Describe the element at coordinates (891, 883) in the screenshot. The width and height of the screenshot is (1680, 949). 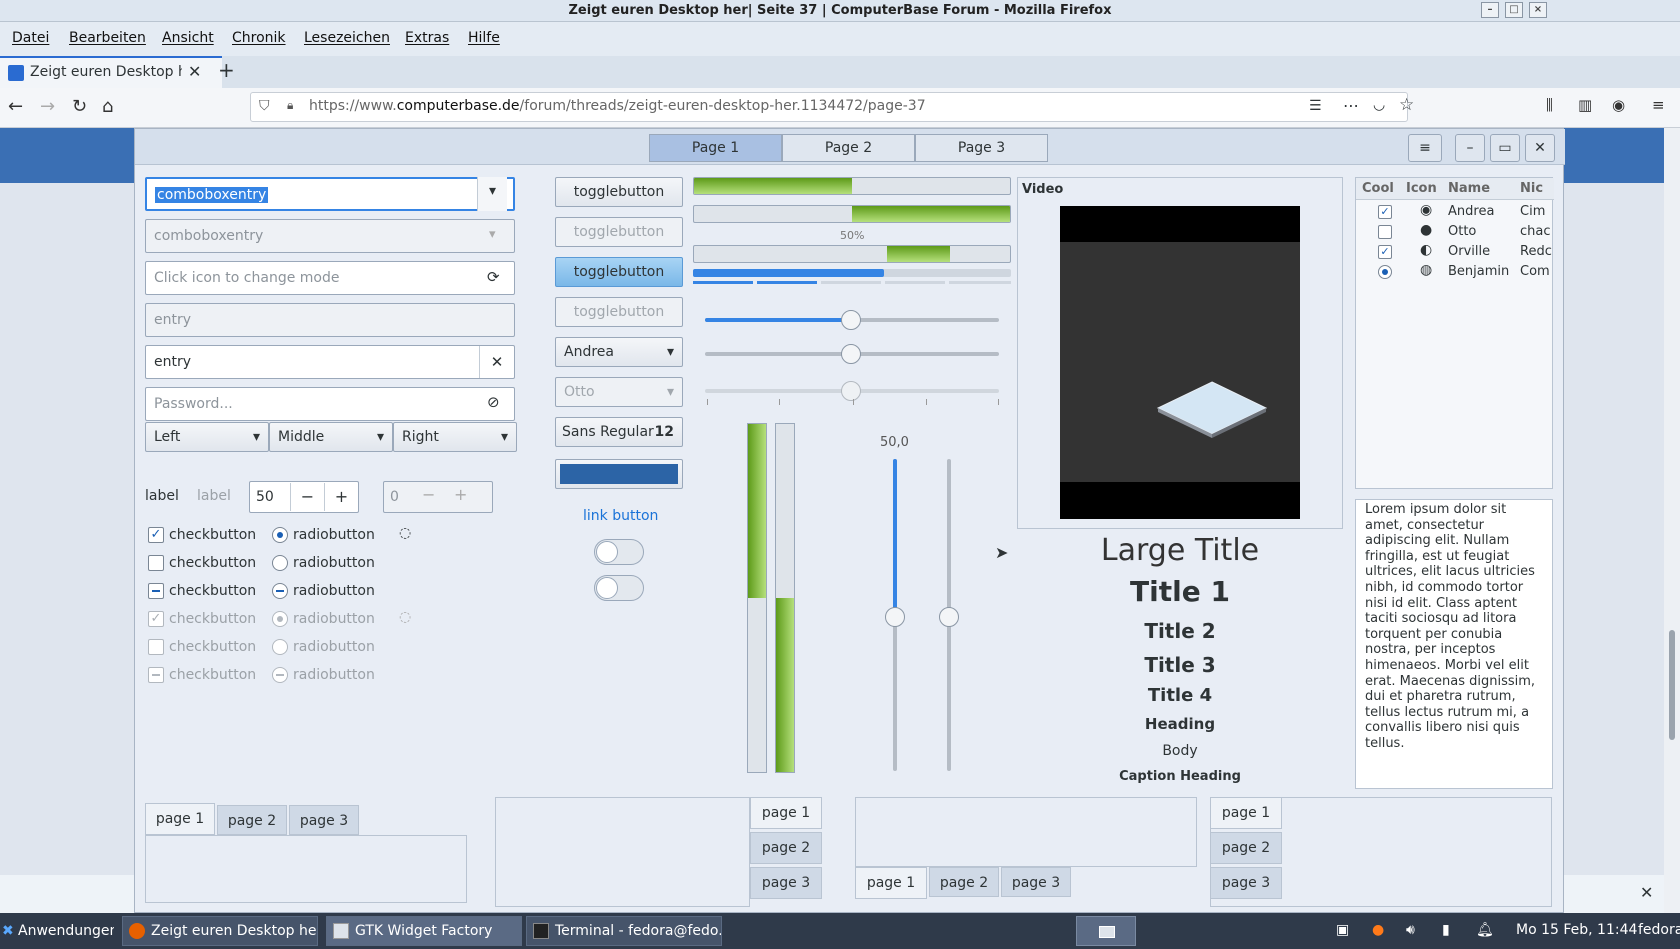
I see `notebook3-tab-page-1: page 1` at that location.